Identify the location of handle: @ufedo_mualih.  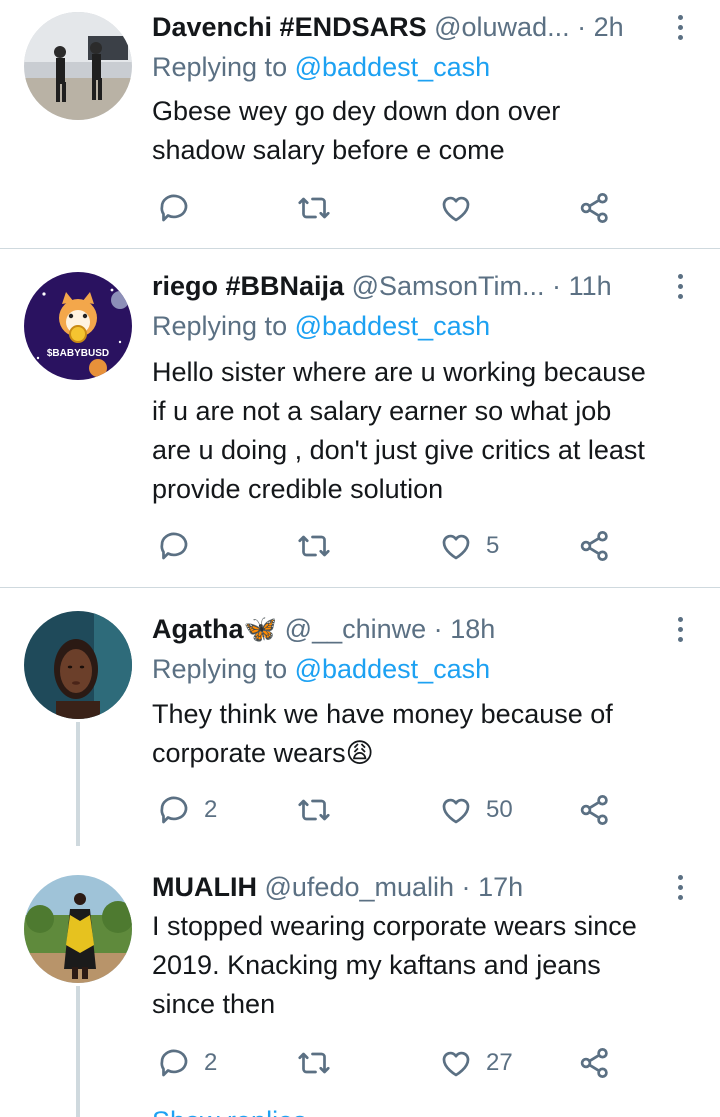
(360, 887).